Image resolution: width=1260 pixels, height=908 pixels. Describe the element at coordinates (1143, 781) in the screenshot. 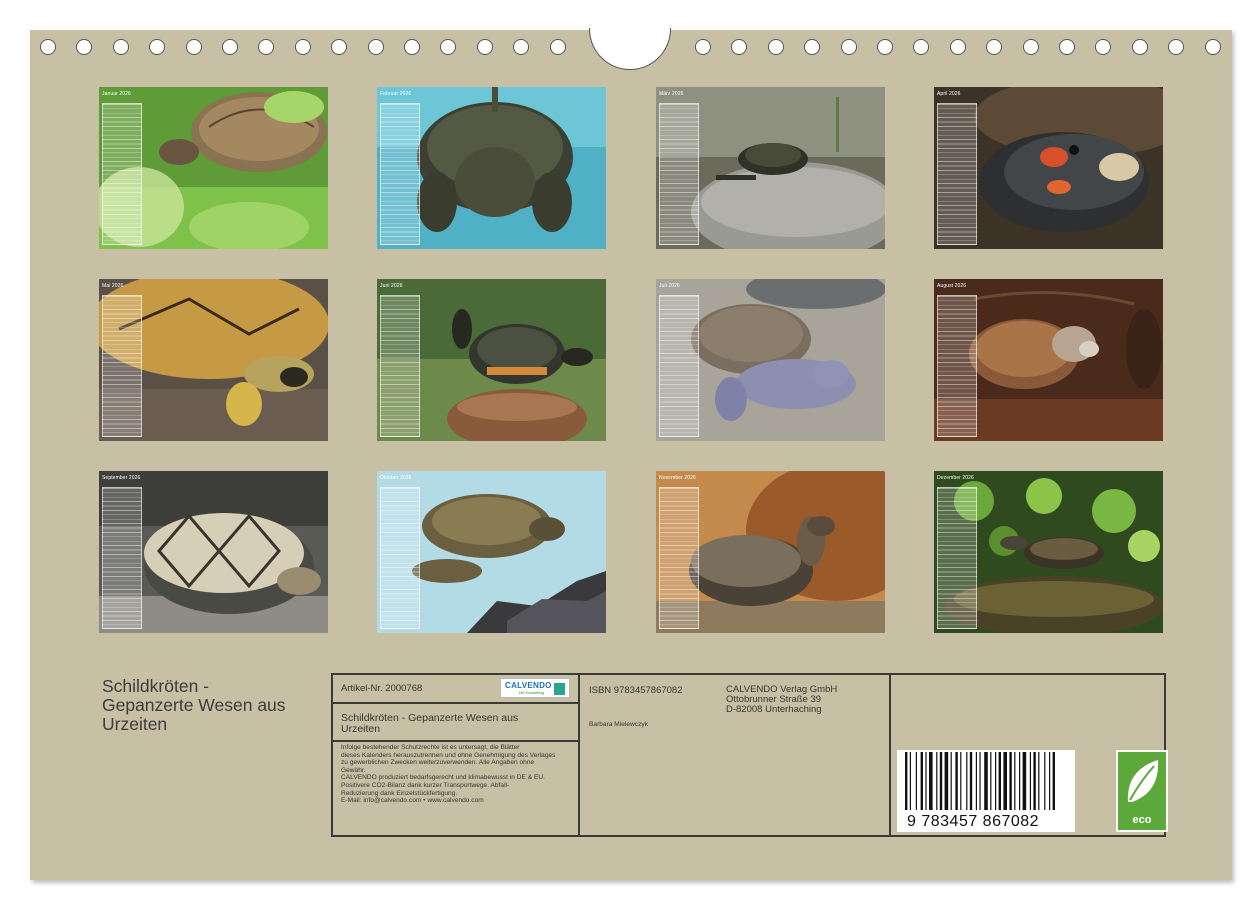

I see `leaf-icon` at that location.